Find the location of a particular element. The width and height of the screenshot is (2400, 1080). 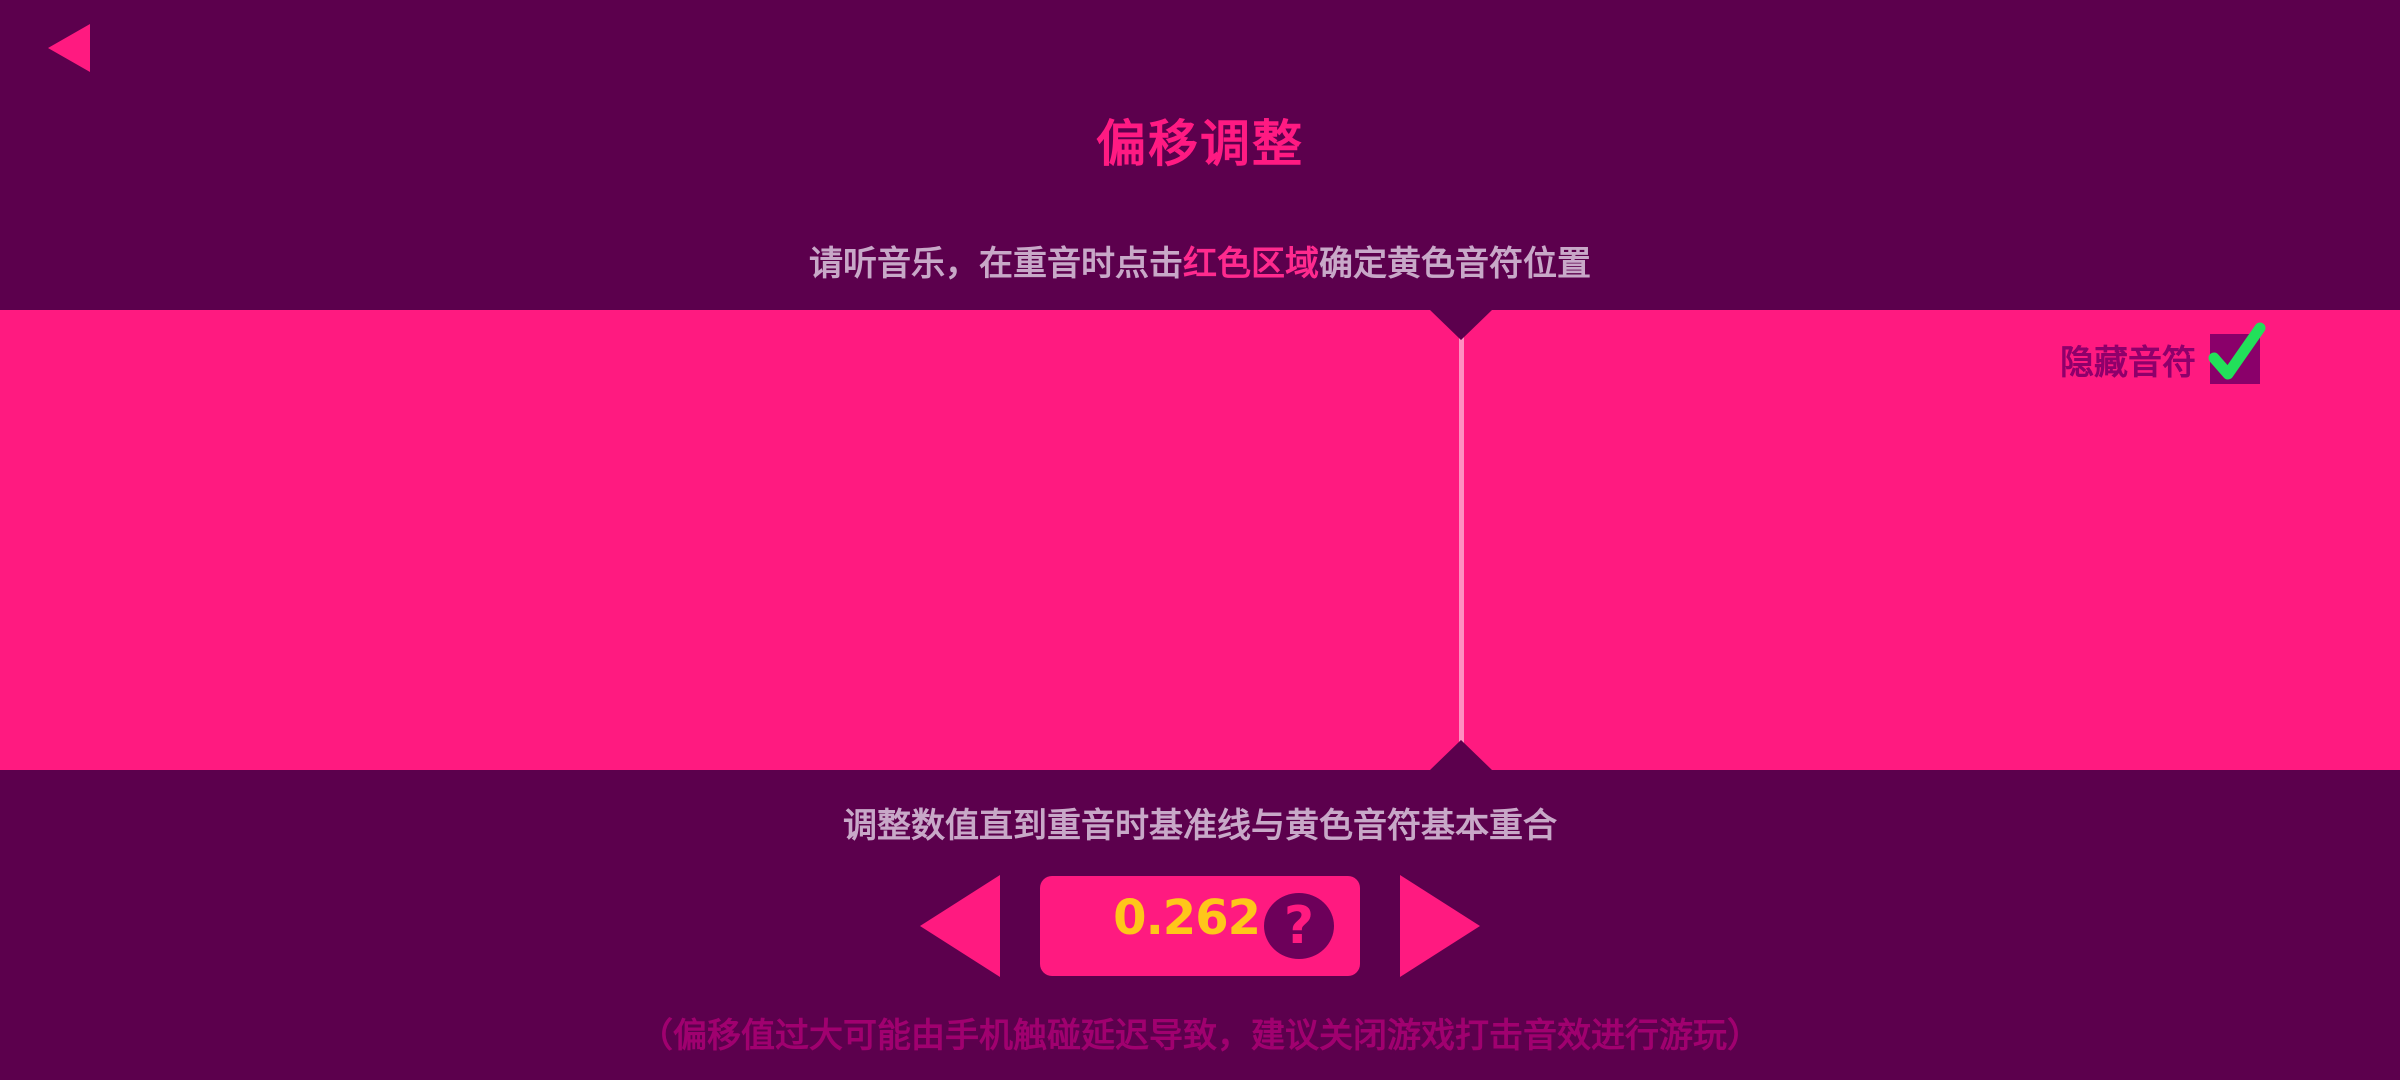

instruction-after: 确定黄色音符位置 is located at coordinates (1455, 264).